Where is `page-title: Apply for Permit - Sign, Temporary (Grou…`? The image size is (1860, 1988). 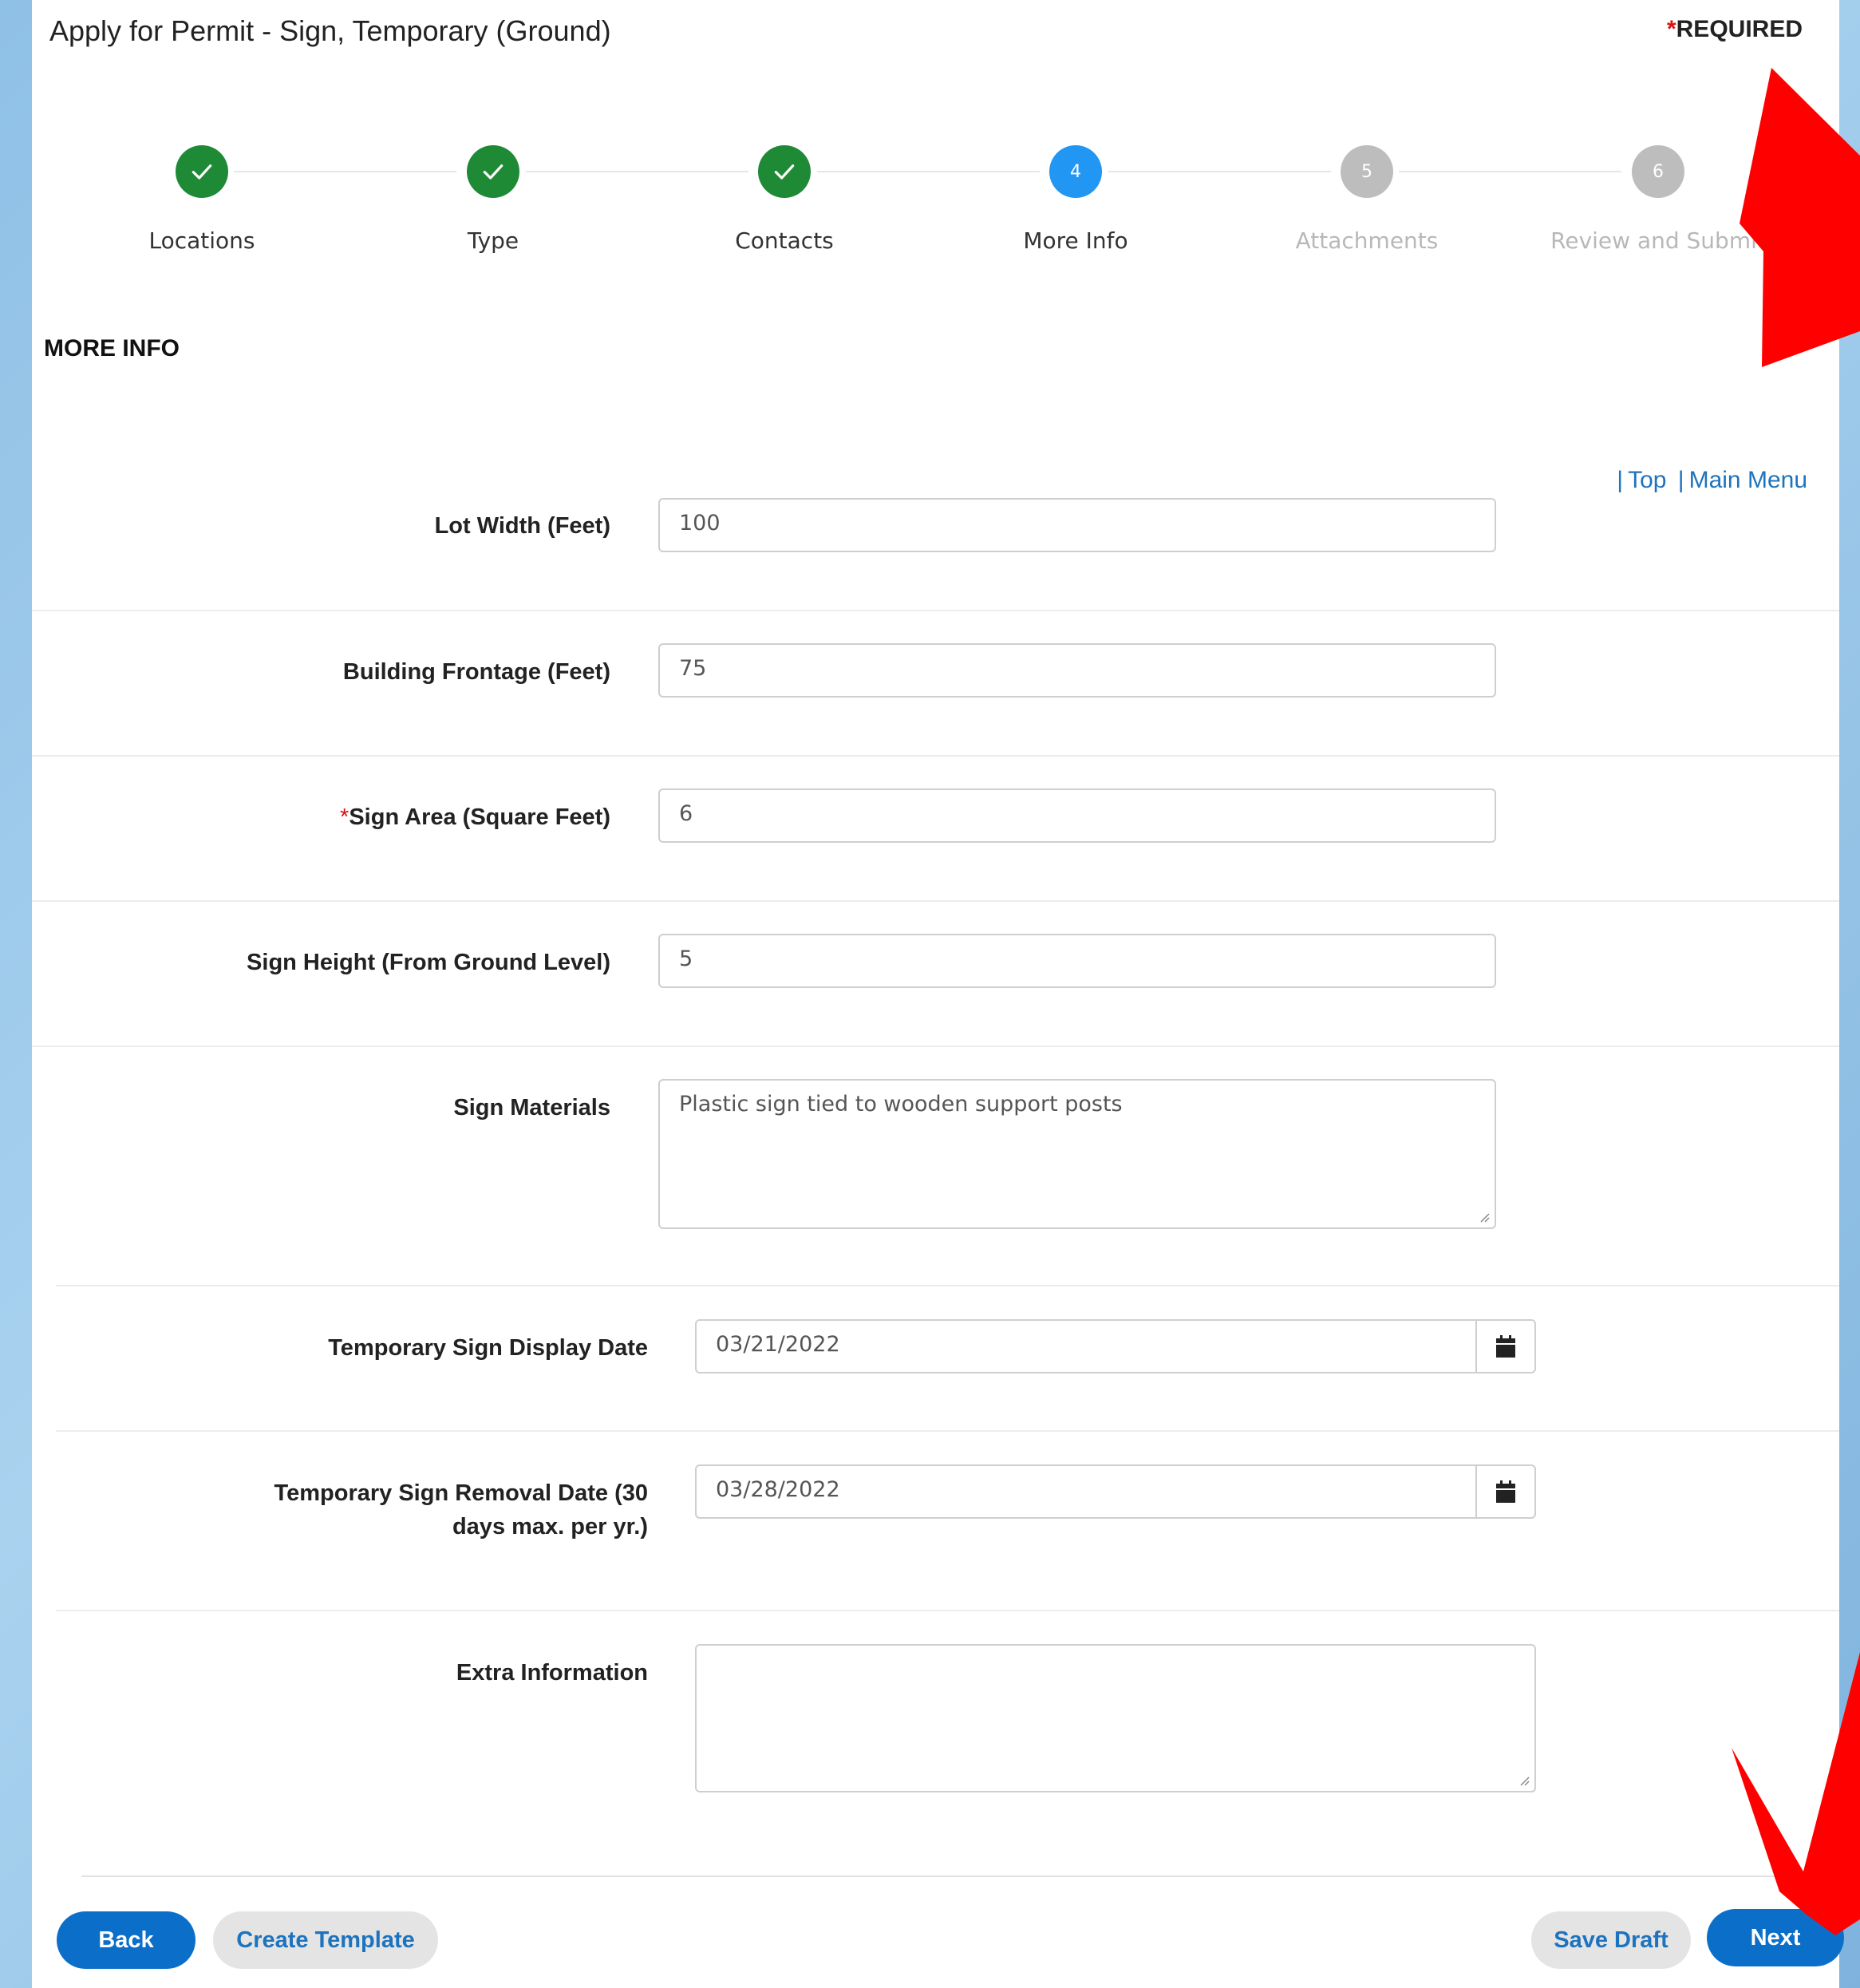
page-title: Apply for Permit - Sign, Temporary (Grou… is located at coordinates (330, 30).